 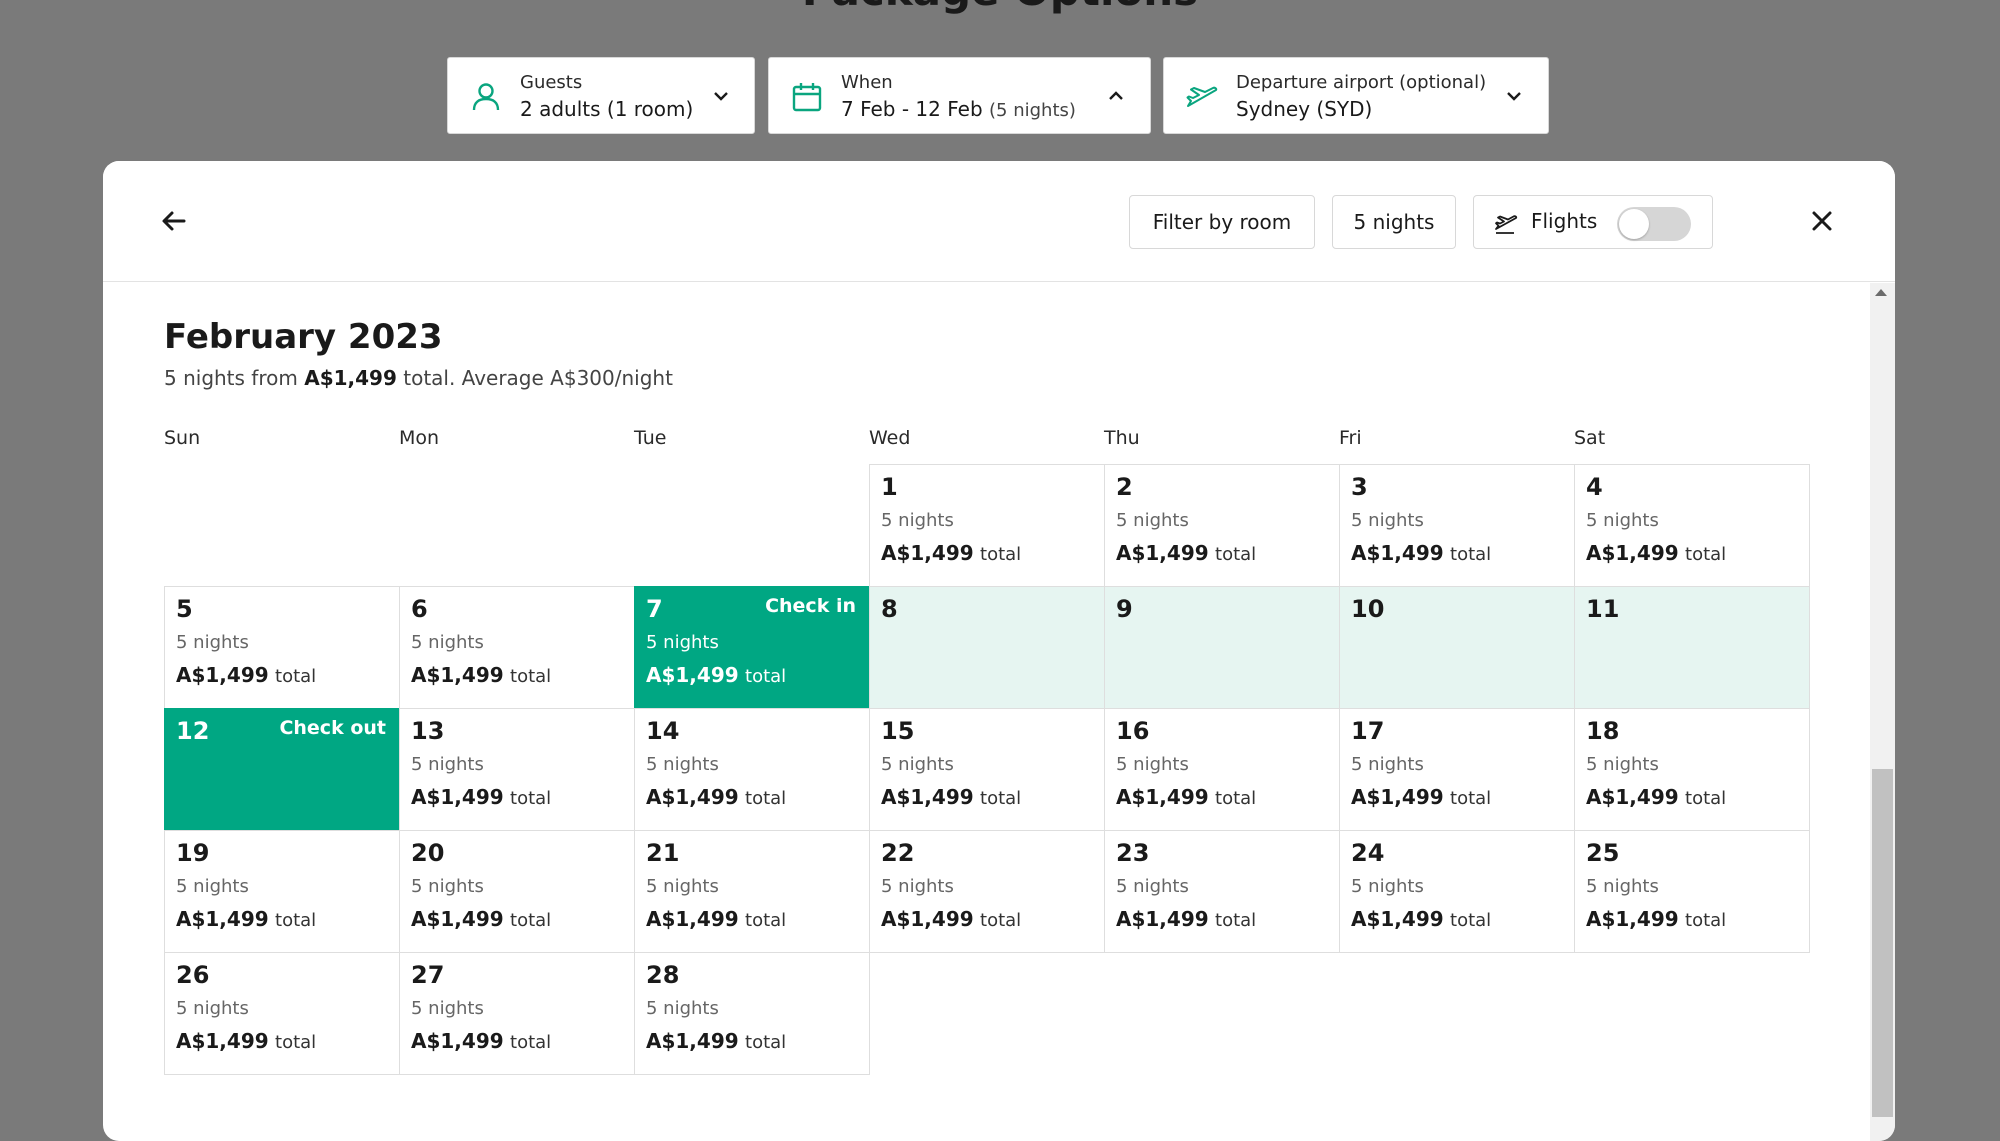 What do you see at coordinates (1222, 525) in the screenshot?
I see `calendar-day-2: 2 5 nights A$1,499 total` at bounding box center [1222, 525].